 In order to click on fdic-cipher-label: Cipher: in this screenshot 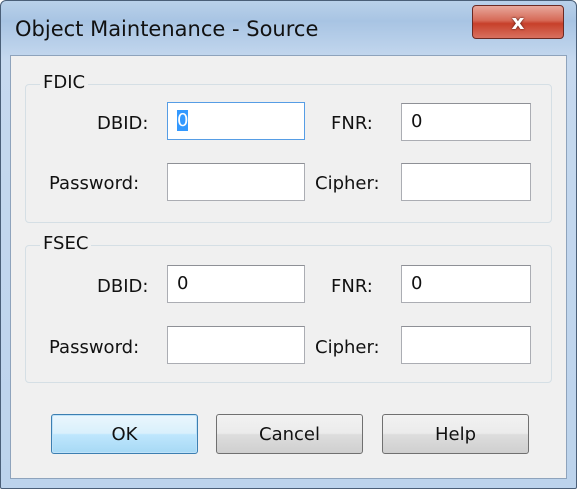, I will do `click(347, 183)`.